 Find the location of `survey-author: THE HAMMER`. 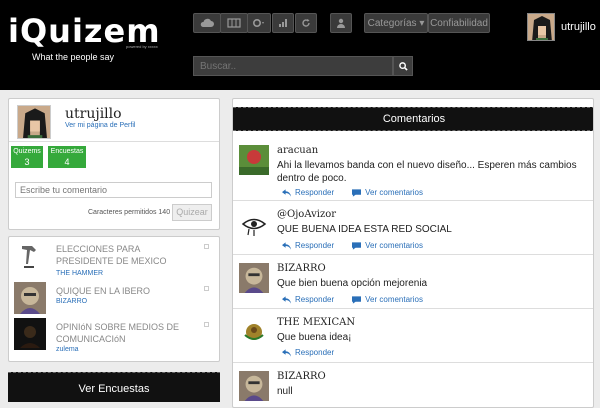

survey-author: THE HAMMER is located at coordinates (79, 273).